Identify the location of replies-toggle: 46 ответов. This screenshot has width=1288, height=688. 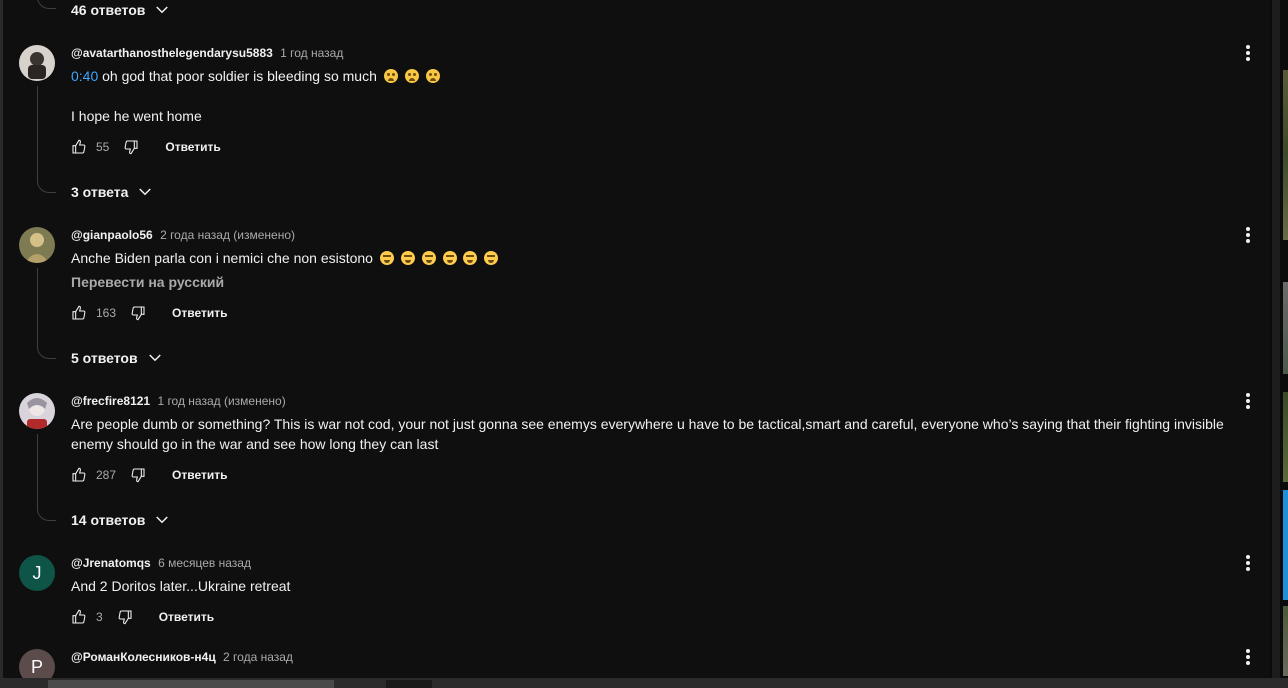
(121, 10).